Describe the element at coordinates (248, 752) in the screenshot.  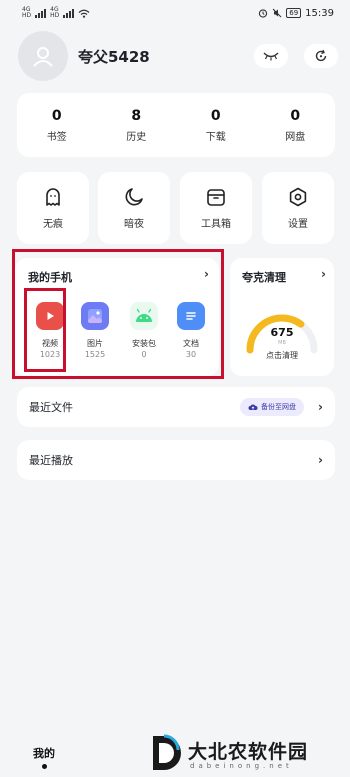
I see `watermark-title: 大北农软件园` at that location.